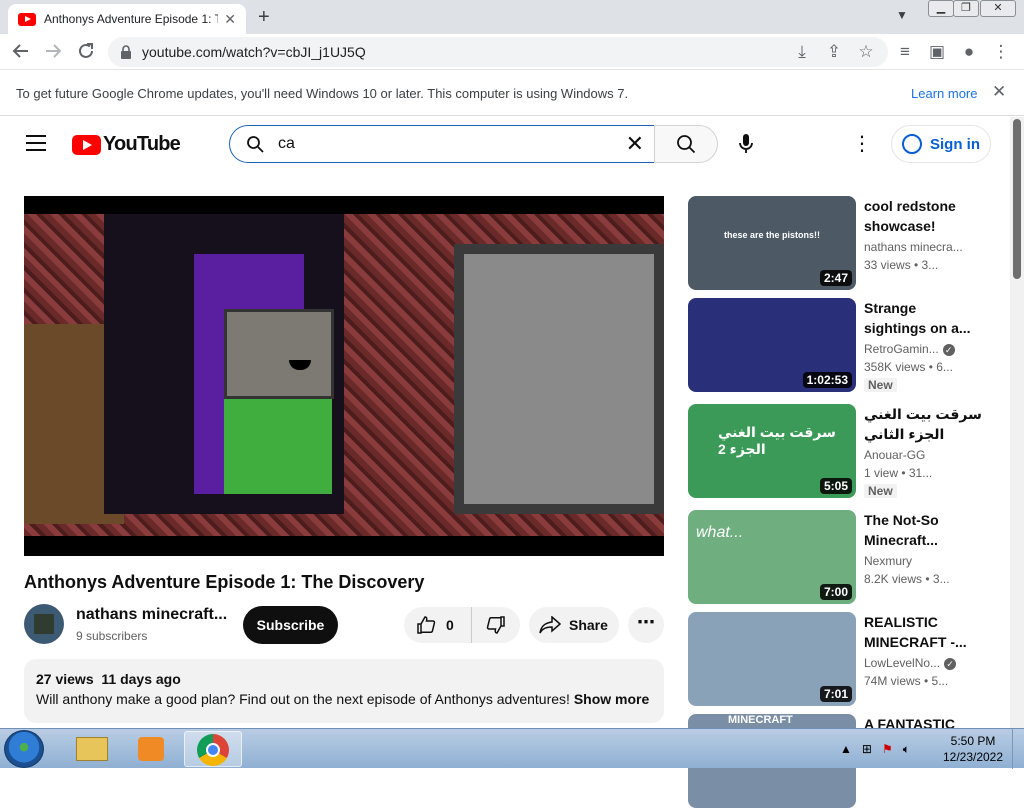 This screenshot has height=810, width=1024. What do you see at coordinates (512, 748) in the screenshot?
I see `windows-taskbar: ▲ ⊞ ⚑ 🔈︎ 5:50 PM 12/23/2022` at bounding box center [512, 748].